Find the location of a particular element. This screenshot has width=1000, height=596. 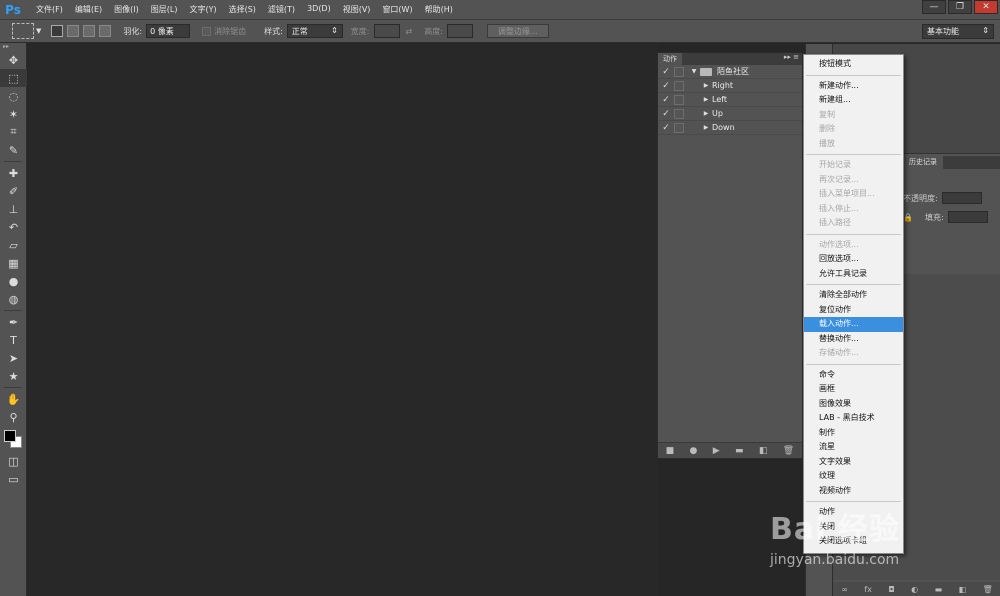

screen-mode-icon: ▭ is located at coordinates (13, 479).